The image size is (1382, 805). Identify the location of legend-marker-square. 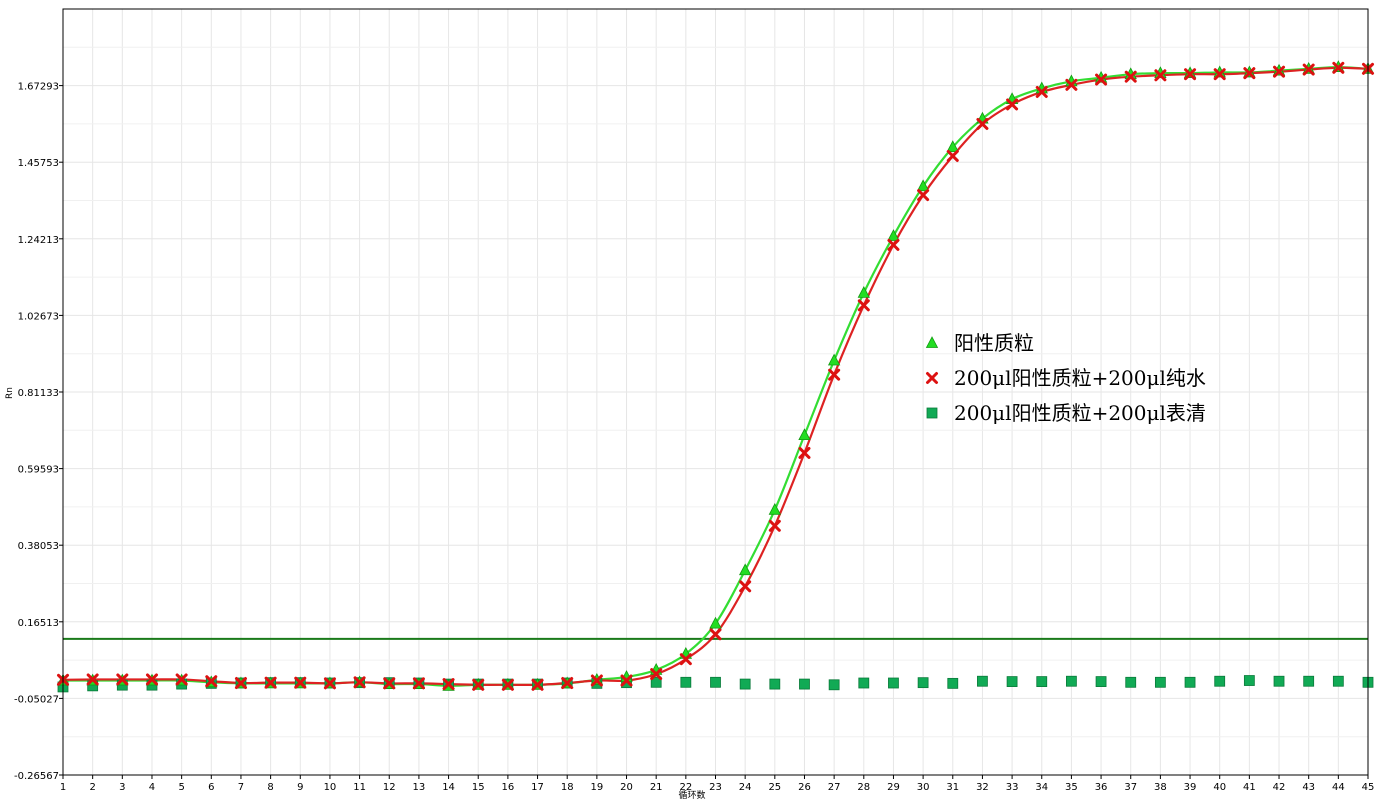
(932, 413).